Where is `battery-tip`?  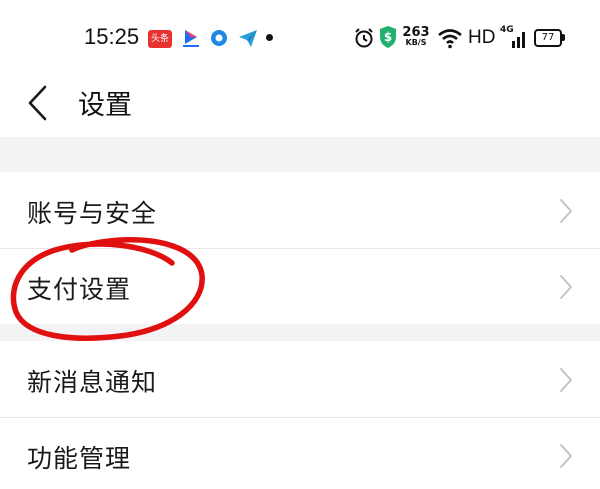
battery-tip is located at coordinates (563, 37).